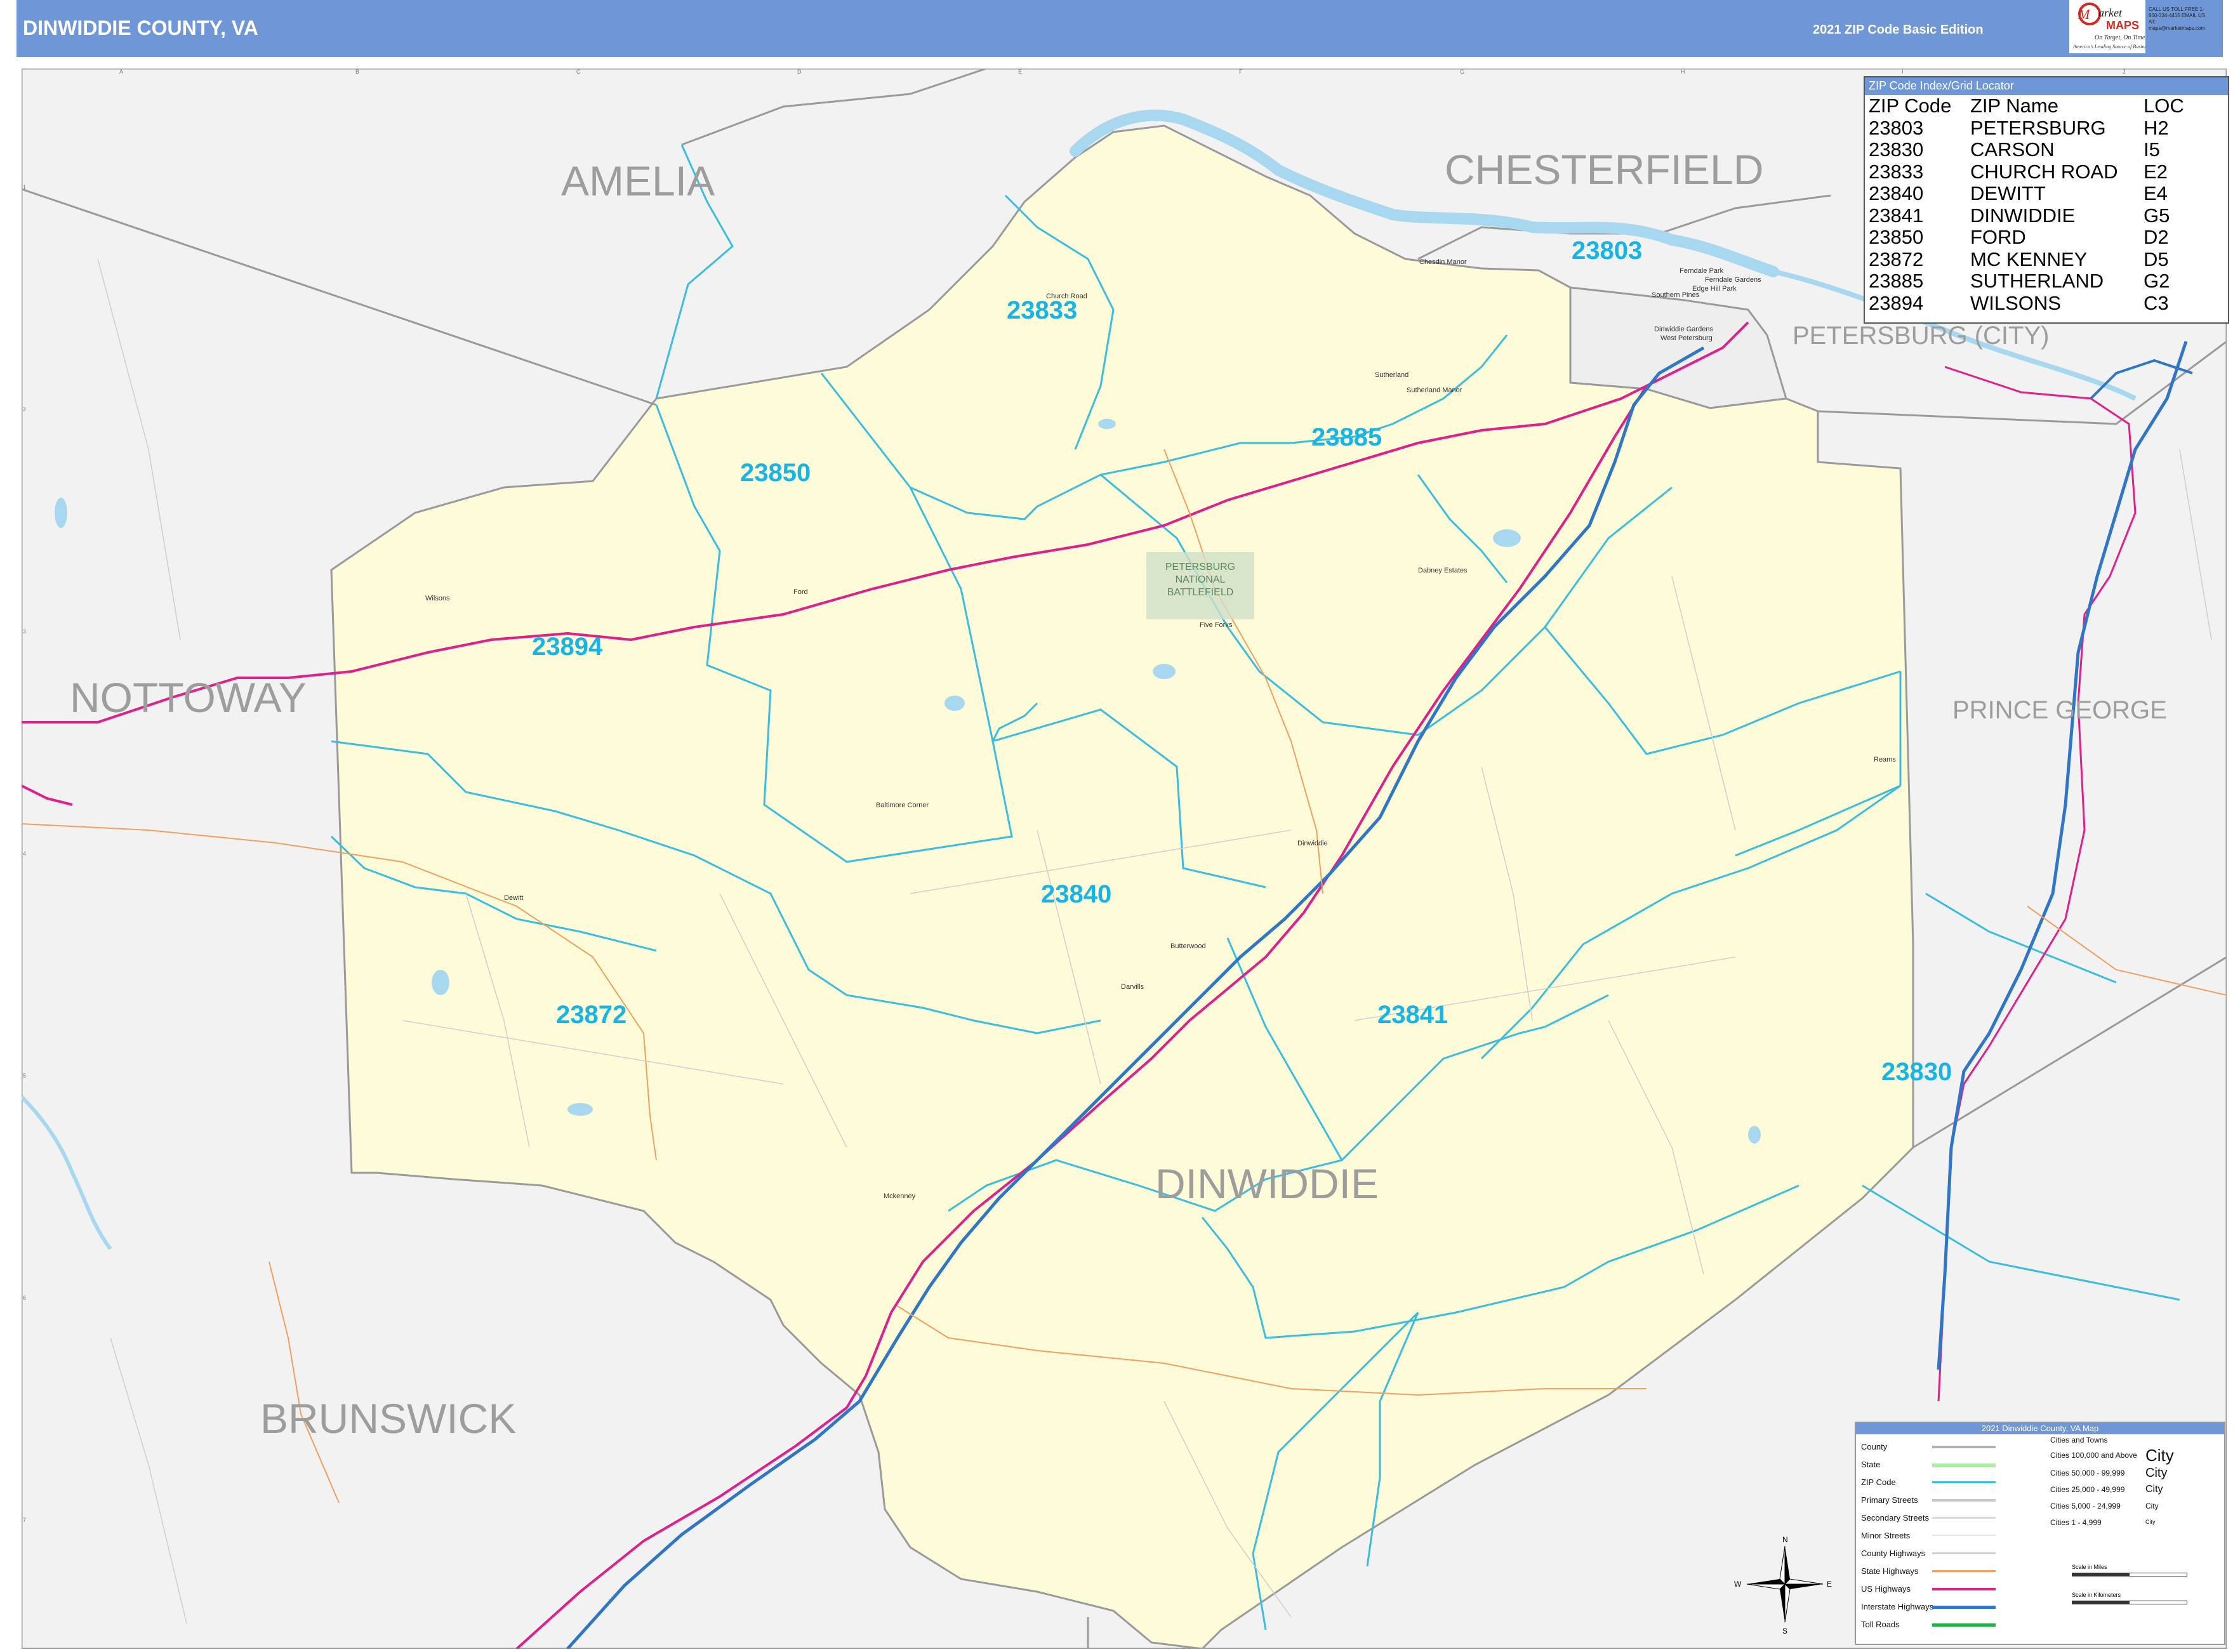  Describe the element at coordinates (1964, 1589) in the screenshot. I see `legend-us-hwy-line` at that location.